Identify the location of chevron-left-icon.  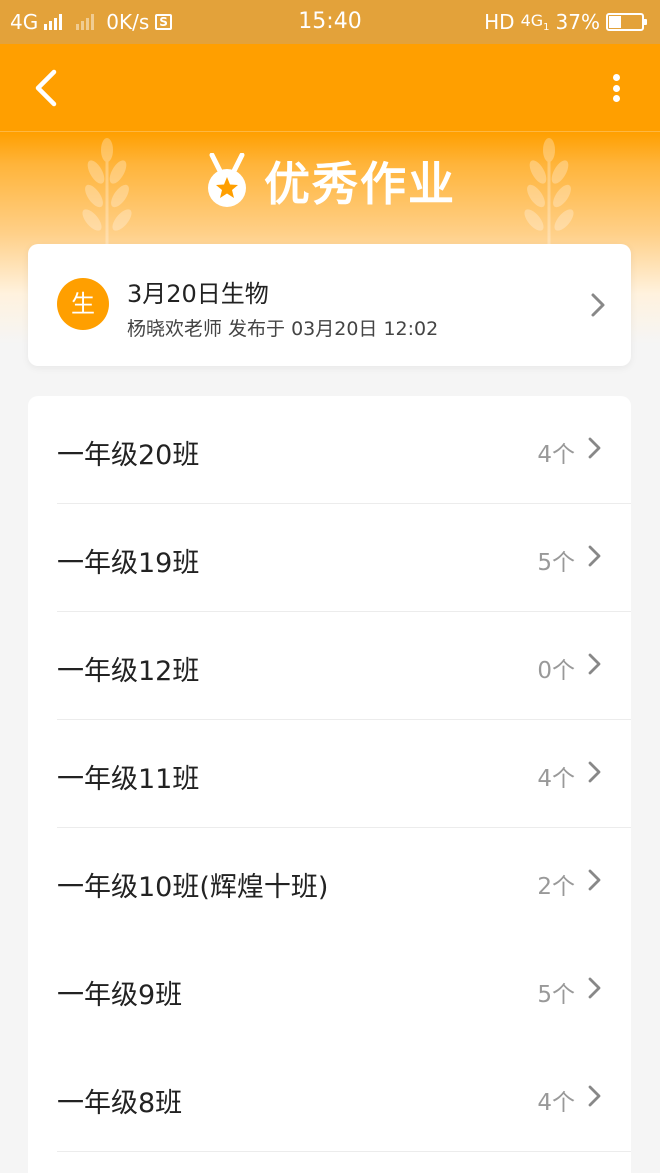
(46, 88).